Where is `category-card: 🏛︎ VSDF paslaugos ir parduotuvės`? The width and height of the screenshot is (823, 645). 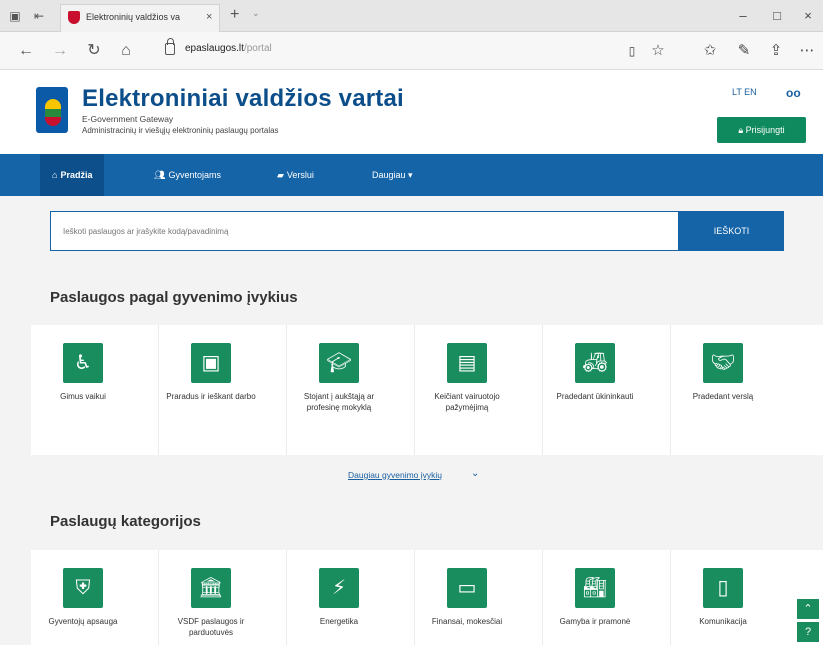
category-card: 🏛︎ VSDF paslaugos ir parduotuvės is located at coordinates (223, 597).